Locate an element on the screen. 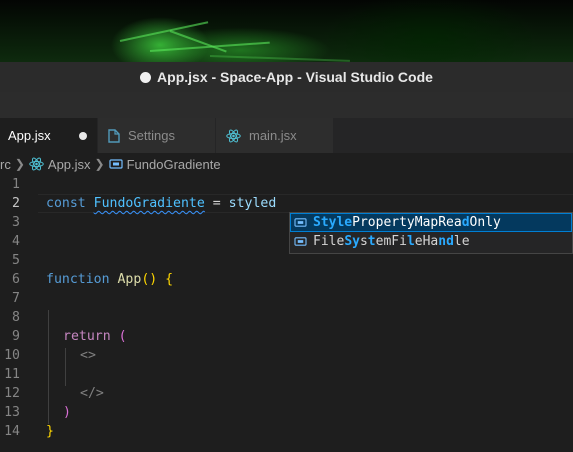 The image size is (573, 452). line-number: 11 is located at coordinates (12, 374).